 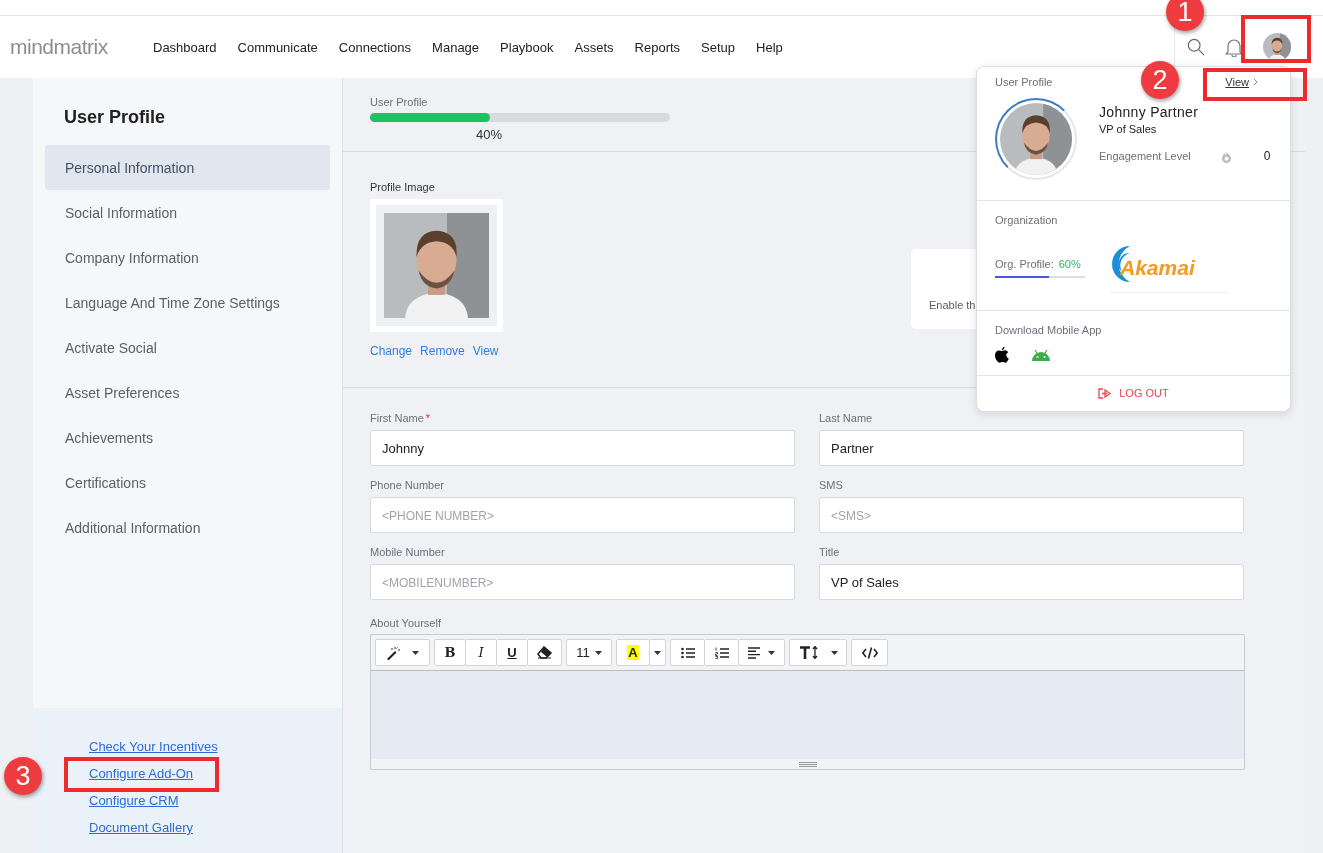 What do you see at coordinates (442, 351) in the screenshot?
I see `image-link: Remove` at bounding box center [442, 351].